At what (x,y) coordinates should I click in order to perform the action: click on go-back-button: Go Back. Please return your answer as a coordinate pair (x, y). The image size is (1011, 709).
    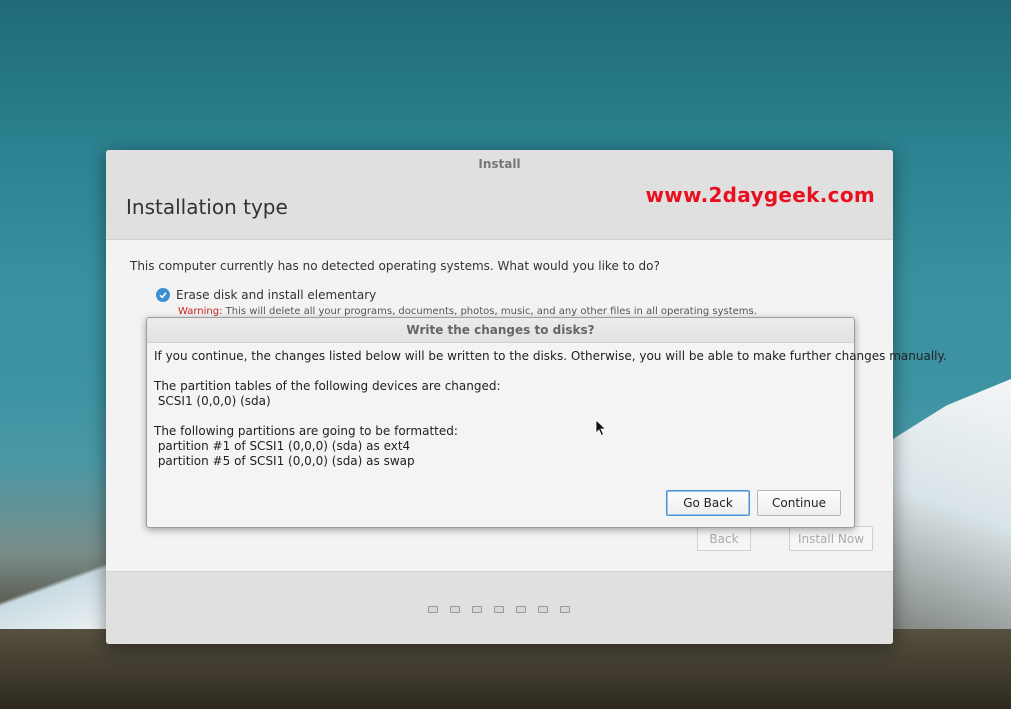
    Looking at the image, I should click on (708, 503).